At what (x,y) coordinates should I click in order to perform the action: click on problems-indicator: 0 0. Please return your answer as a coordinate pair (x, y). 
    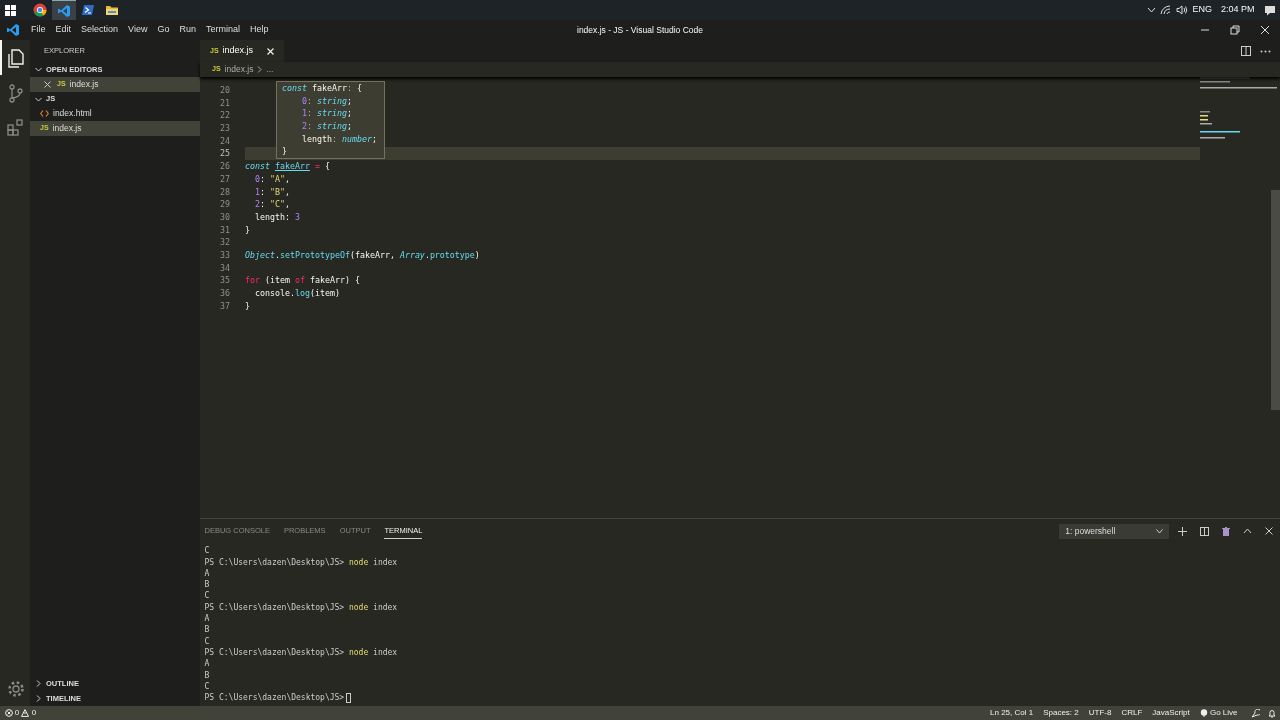
    Looking at the image, I should click on (20, 713).